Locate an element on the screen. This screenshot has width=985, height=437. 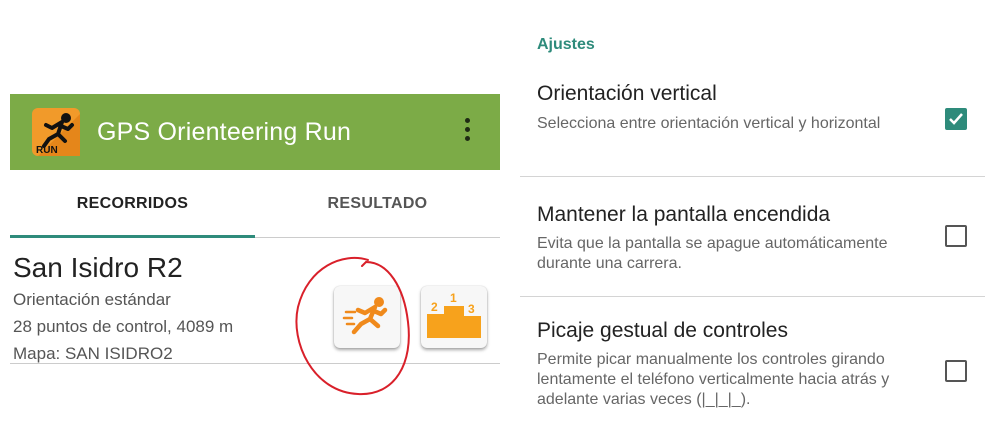
tabs-divider is located at coordinates (377, 237).